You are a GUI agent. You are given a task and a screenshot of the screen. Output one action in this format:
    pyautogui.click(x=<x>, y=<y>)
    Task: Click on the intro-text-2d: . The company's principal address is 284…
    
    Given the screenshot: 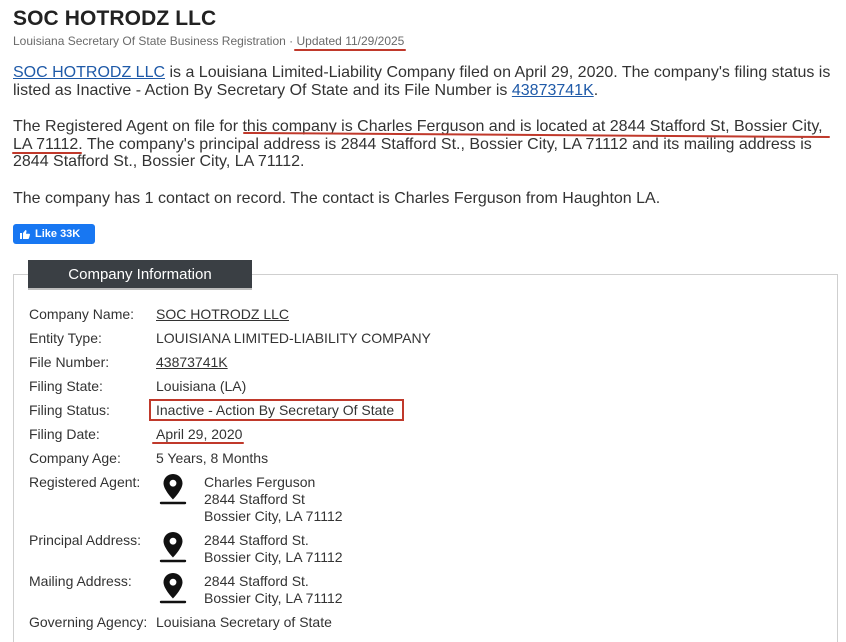 What is the action you would take?
    pyautogui.click(x=412, y=153)
    